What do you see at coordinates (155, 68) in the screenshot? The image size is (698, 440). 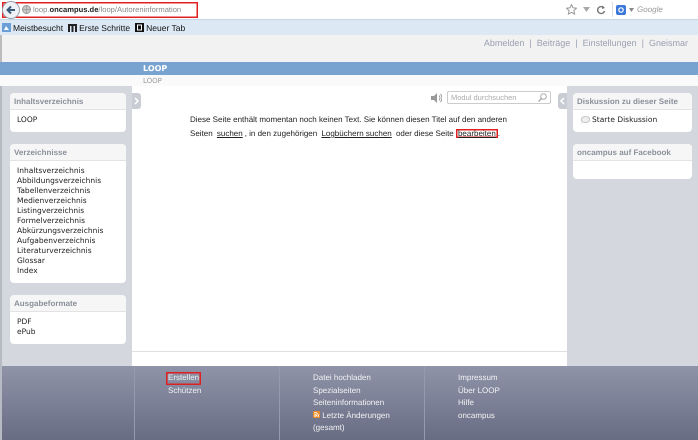 I see `banner-title: LOOP` at bounding box center [155, 68].